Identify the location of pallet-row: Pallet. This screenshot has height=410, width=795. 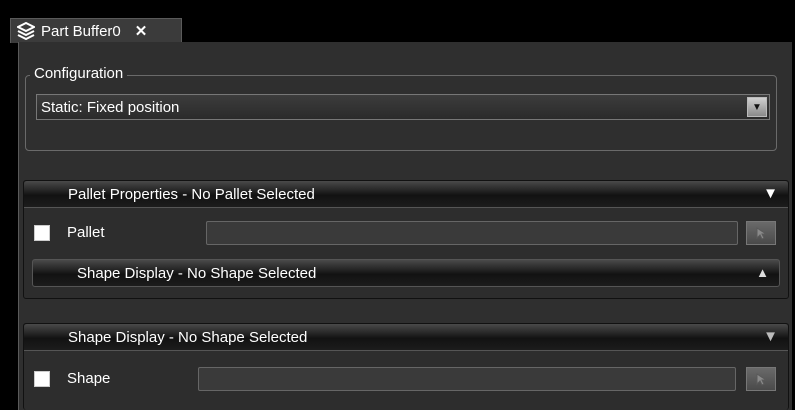
(406, 233).